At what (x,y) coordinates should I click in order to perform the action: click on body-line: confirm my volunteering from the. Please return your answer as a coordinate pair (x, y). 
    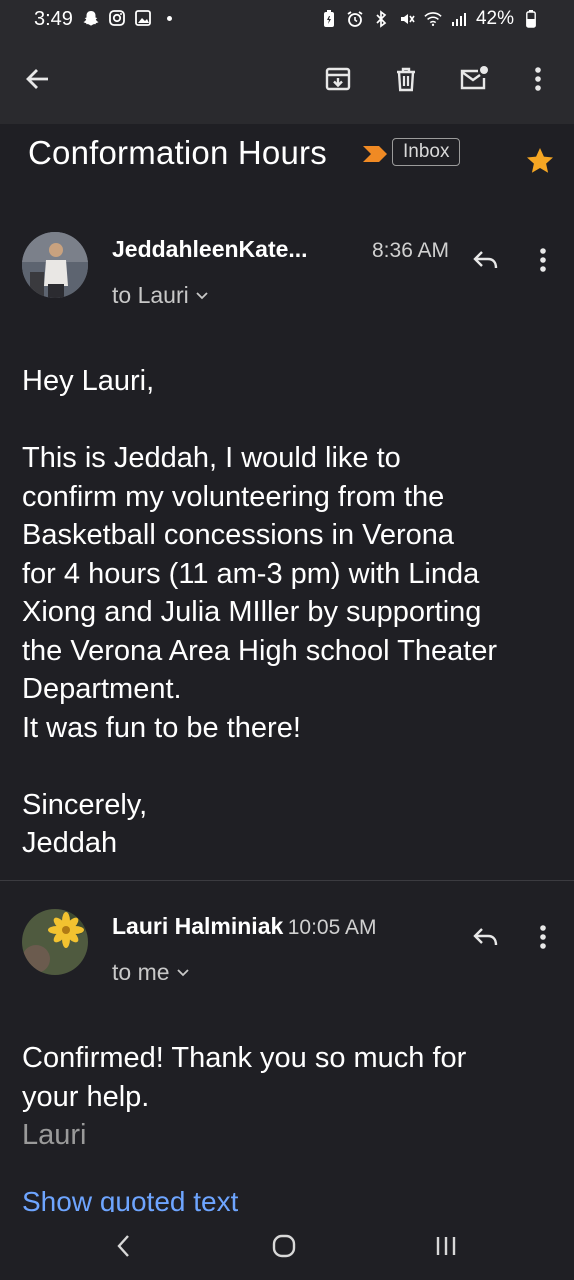
    Looking at the image, I should click on (233, 496).